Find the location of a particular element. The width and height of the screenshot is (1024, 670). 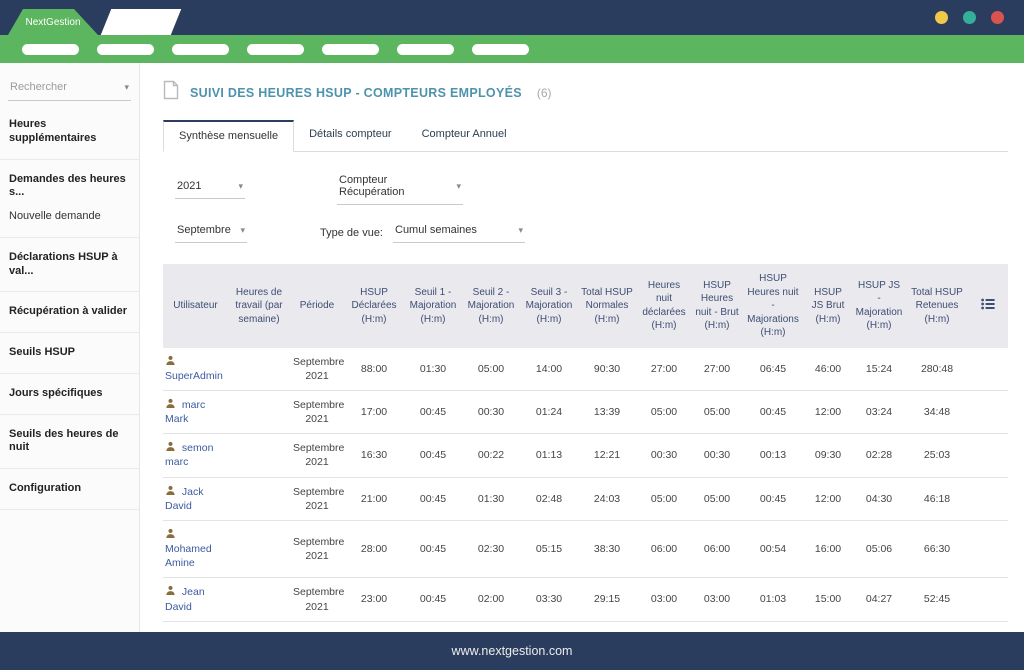

value-cell: 00:13 is located at coordinates (773, 455).